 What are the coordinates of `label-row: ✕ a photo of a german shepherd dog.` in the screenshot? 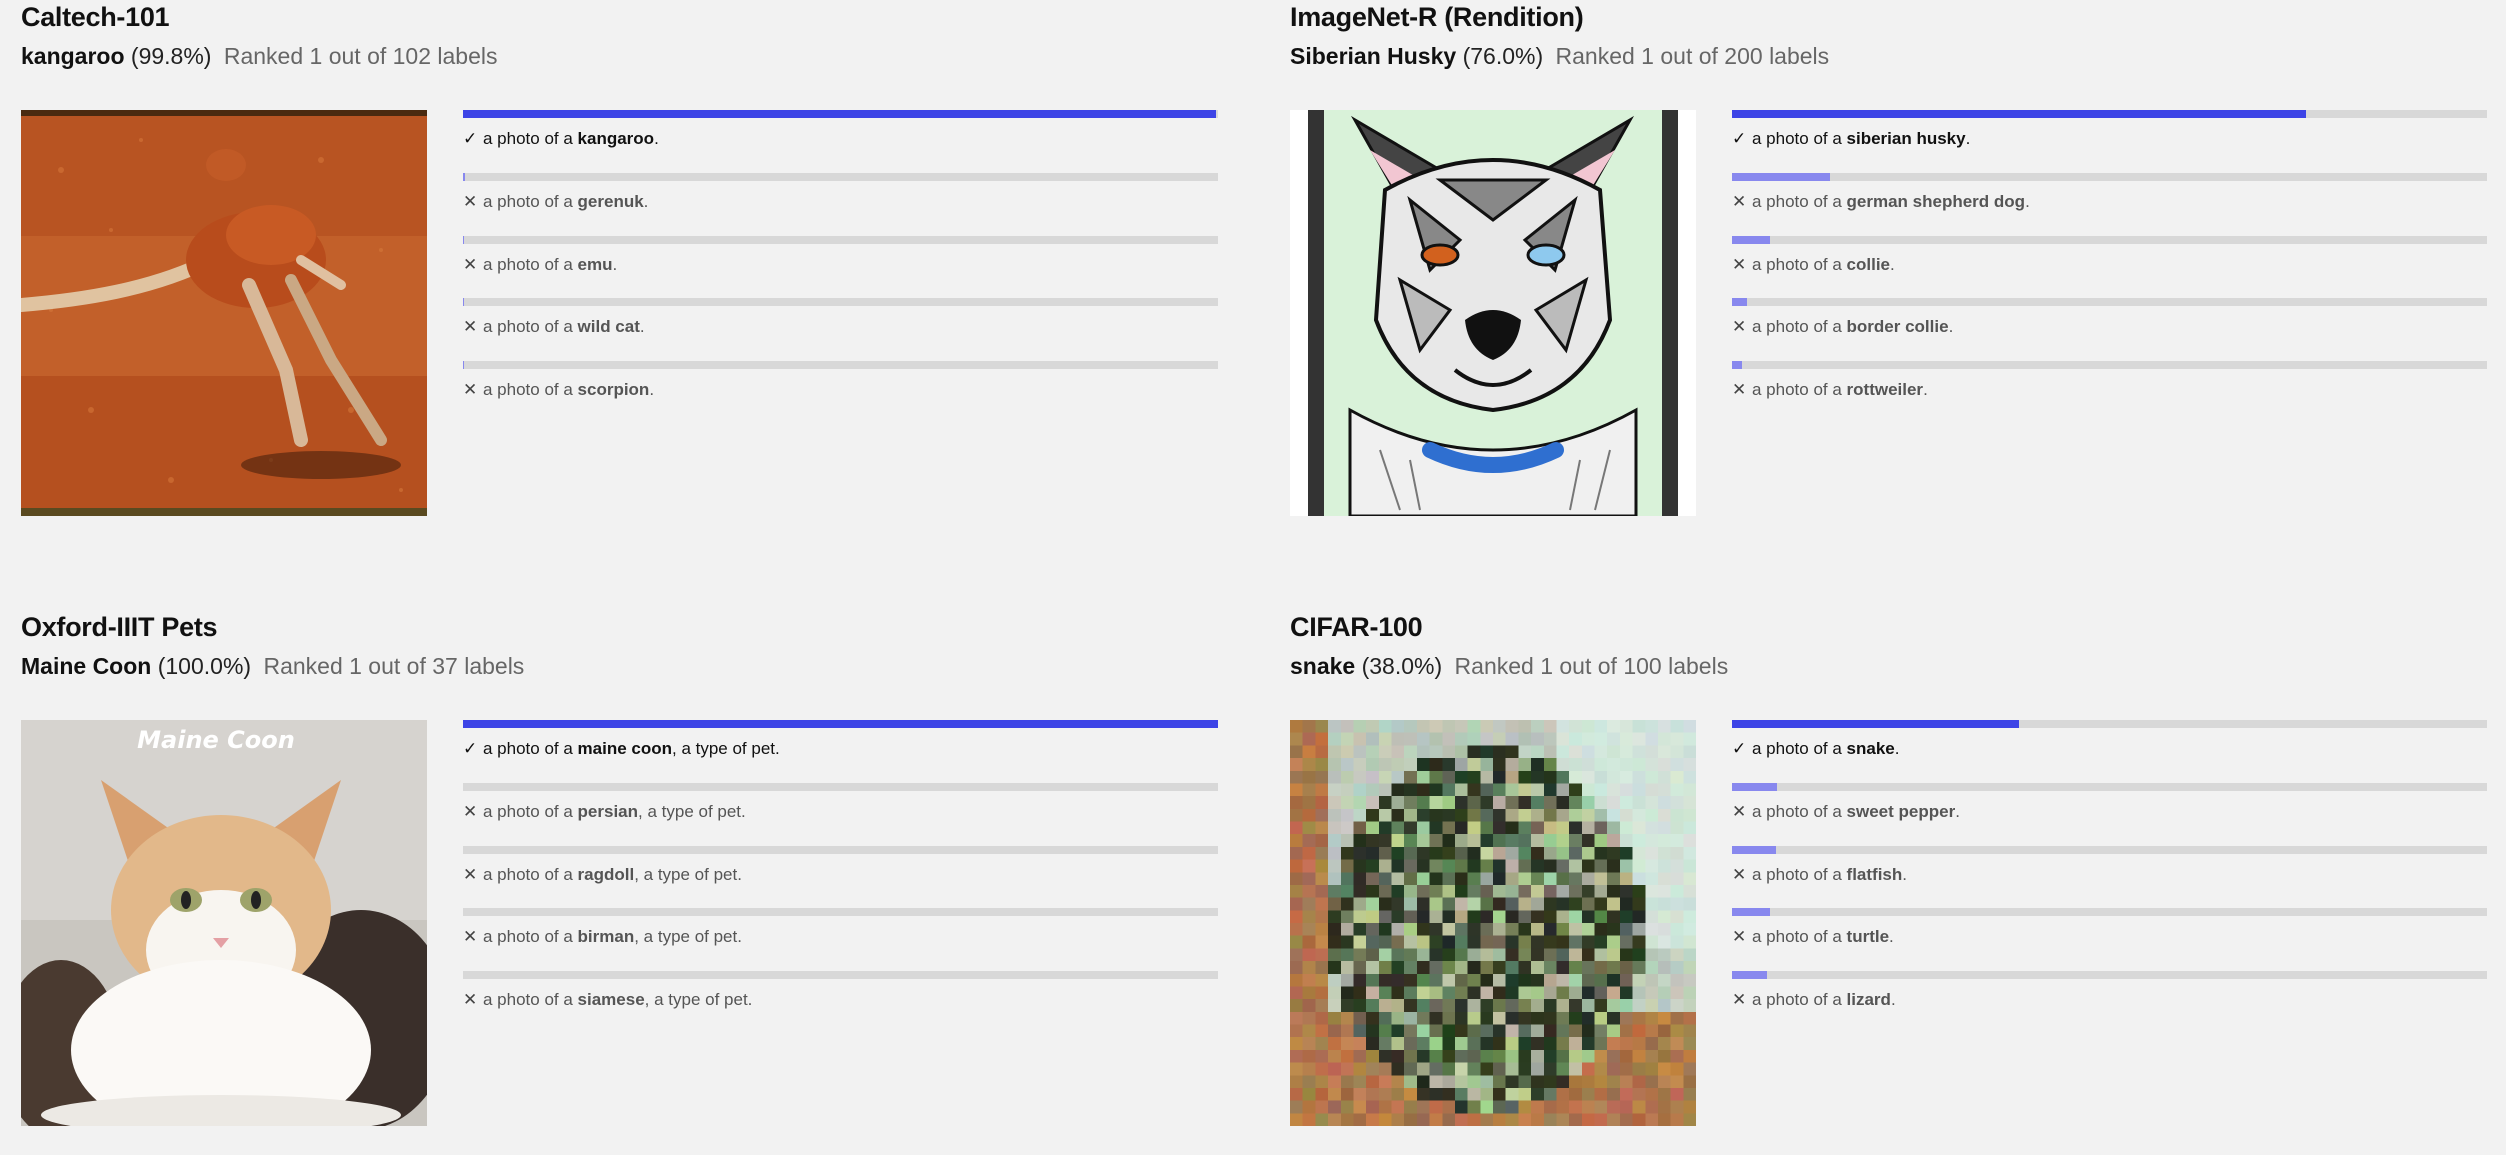 It's located at (2109, 198).